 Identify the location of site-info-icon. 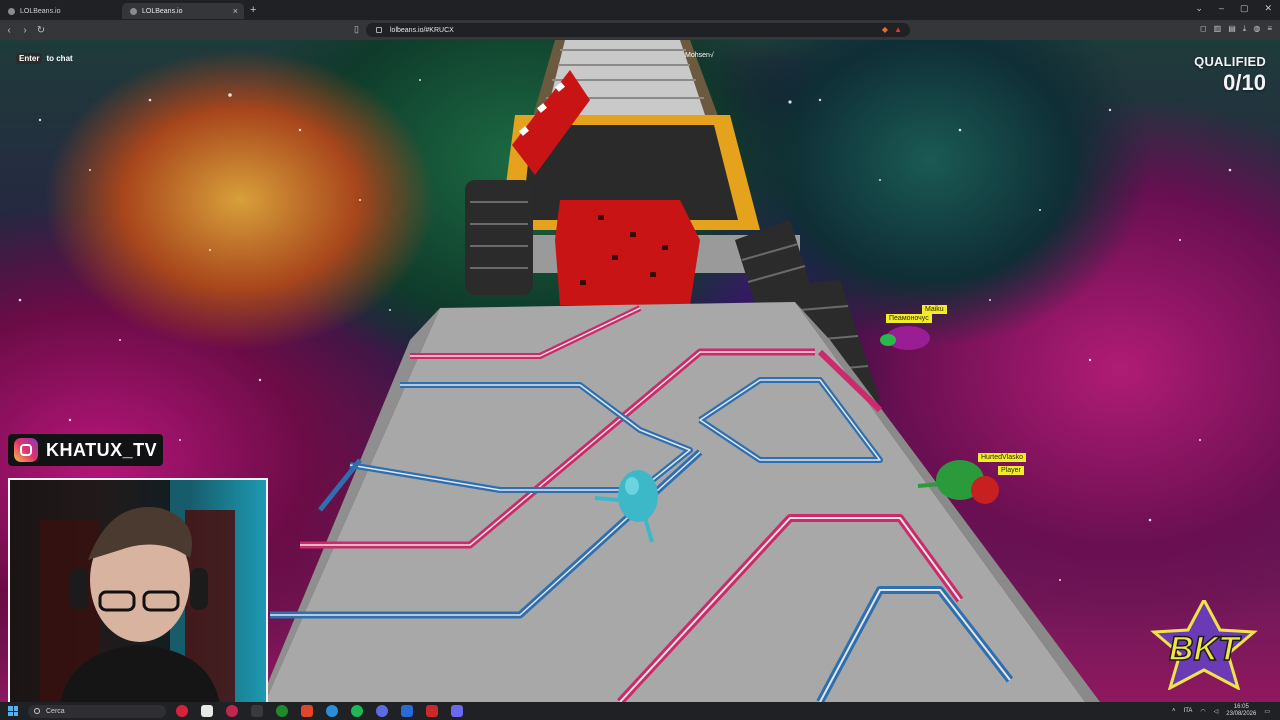
(379, 30).